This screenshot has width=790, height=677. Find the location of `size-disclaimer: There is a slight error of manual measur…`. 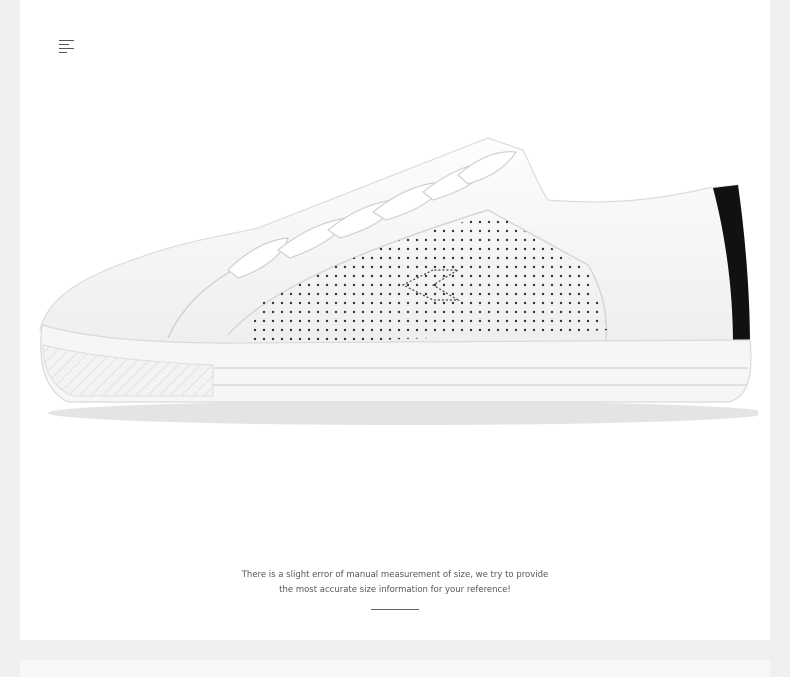

size-disclaimer: There is a slight error of manual measur… is located at coordinates (395, 583).